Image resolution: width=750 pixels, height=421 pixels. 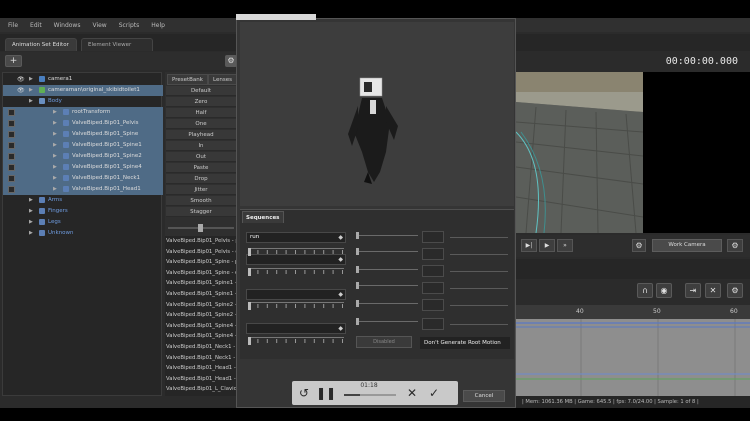 I want to click on control-list-item: ValveBiped.Bip01_L_Clavicle, so click(x=201, y=389).